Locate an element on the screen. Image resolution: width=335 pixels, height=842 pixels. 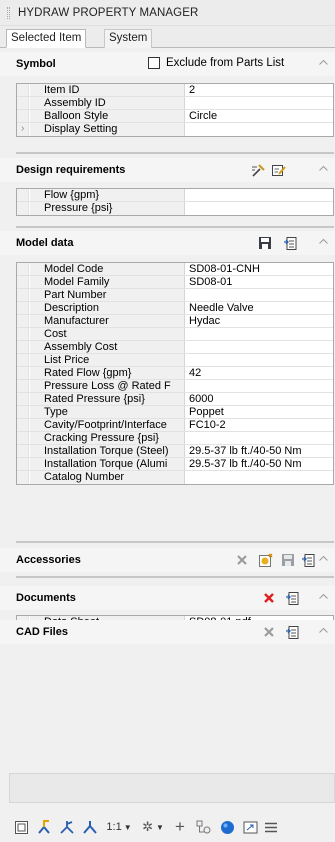
property-row: Type Poppet is located at coordinates (175, 412).